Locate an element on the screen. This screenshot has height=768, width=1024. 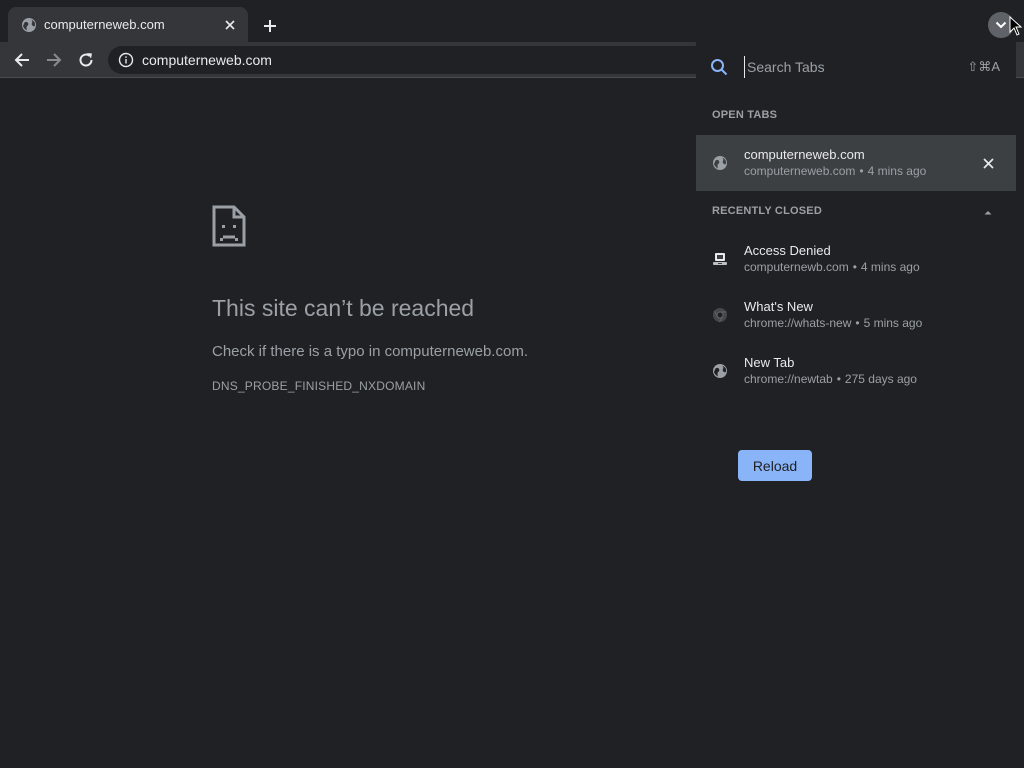
back-button is located at coordinates (22, 60).